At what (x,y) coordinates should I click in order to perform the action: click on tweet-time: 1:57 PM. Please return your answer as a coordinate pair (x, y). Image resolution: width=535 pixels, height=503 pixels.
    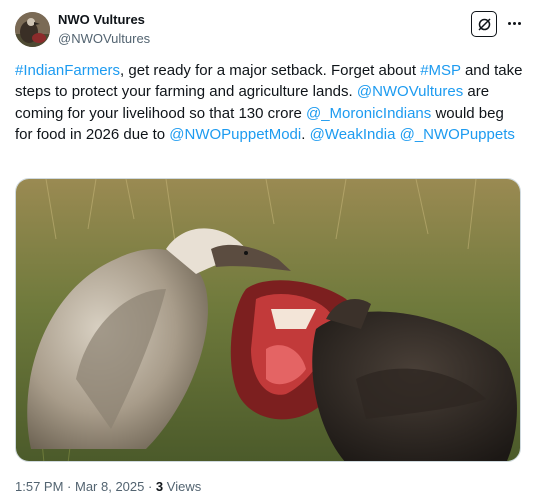
    Looking at the image, I should click on (39, 486).